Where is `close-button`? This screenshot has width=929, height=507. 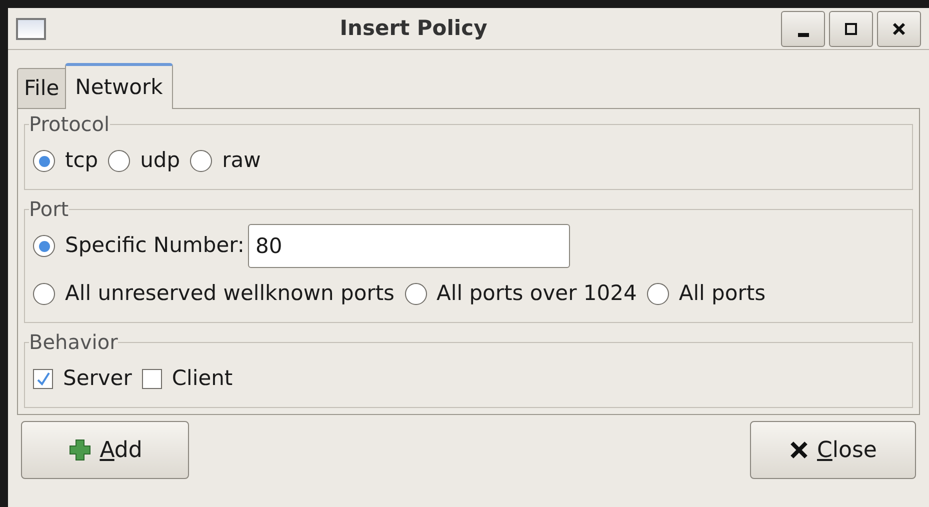
close-button is located at coordinates (899, 28).